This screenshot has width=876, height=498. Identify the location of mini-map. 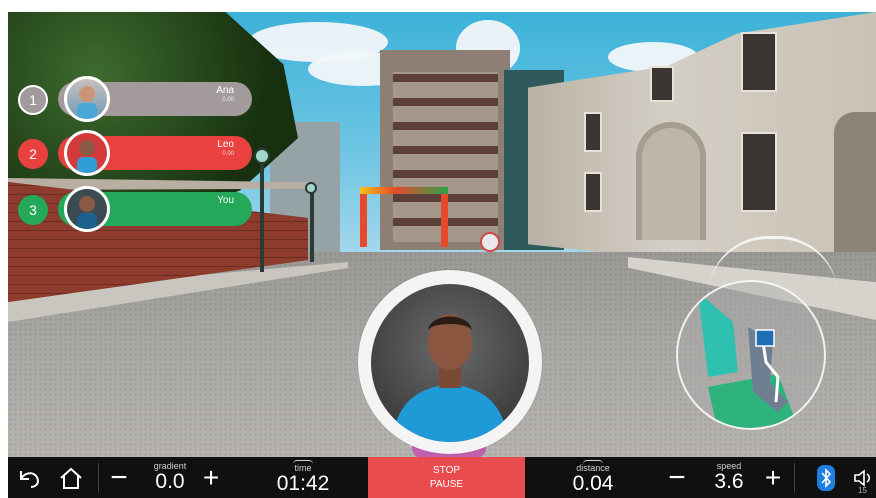
(751, 355).